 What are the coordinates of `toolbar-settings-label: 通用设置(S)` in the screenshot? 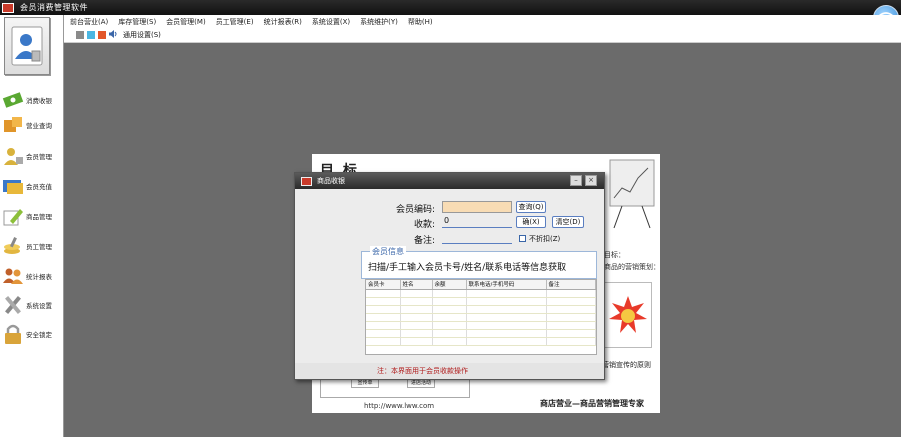 It's located at (142, 35).